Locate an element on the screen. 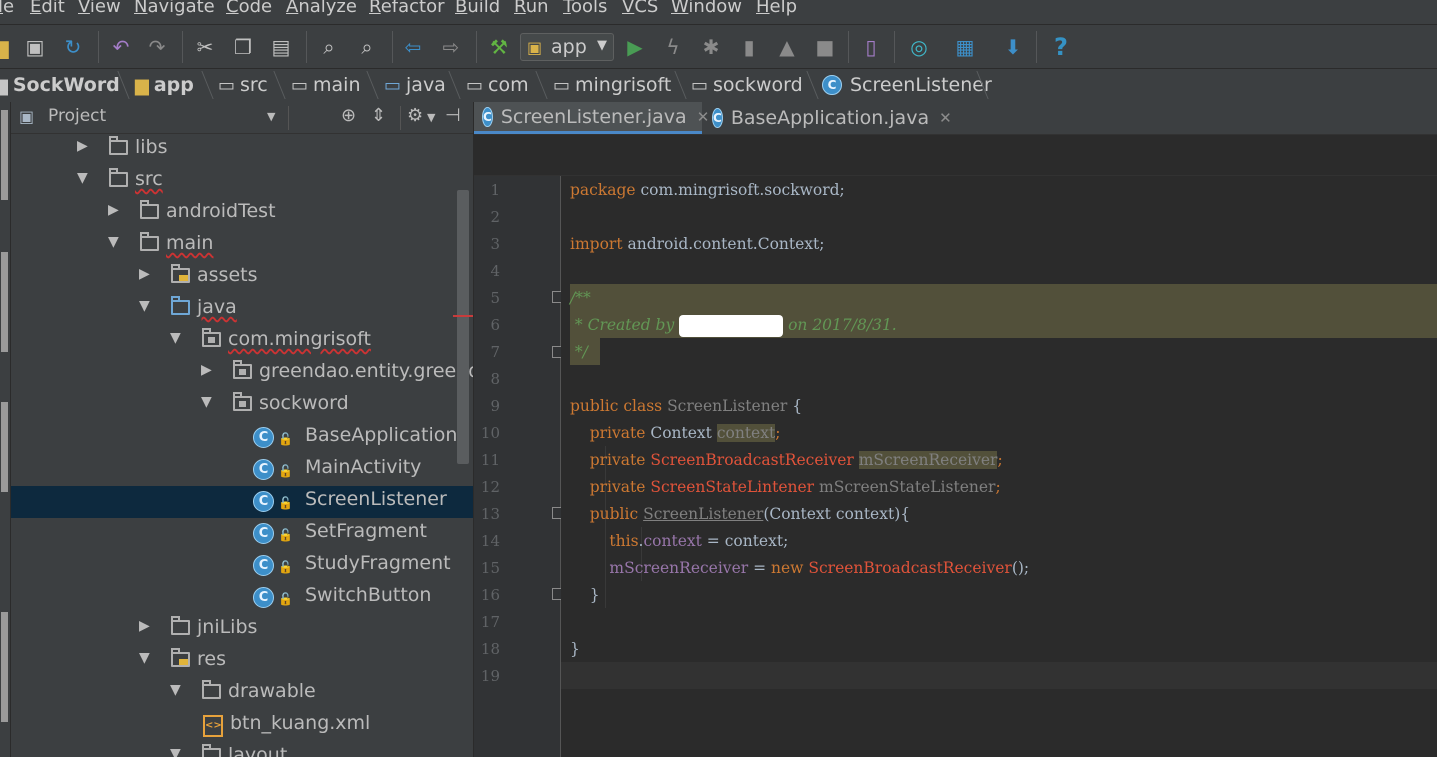 This screenshot has height=757, width=1437. attach-debugger-icon: ▲ is located at coordinates (787, 47).